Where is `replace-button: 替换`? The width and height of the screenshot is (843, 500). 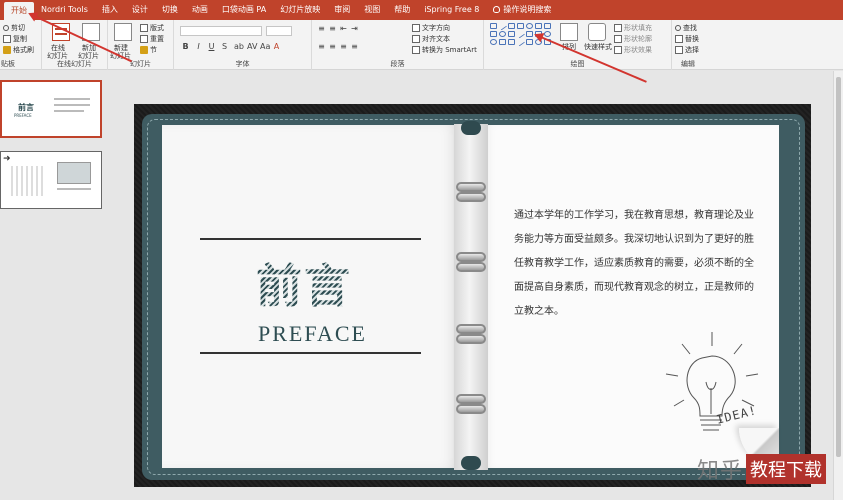 replace-button: 替换 is located at coordinates (687, 39).